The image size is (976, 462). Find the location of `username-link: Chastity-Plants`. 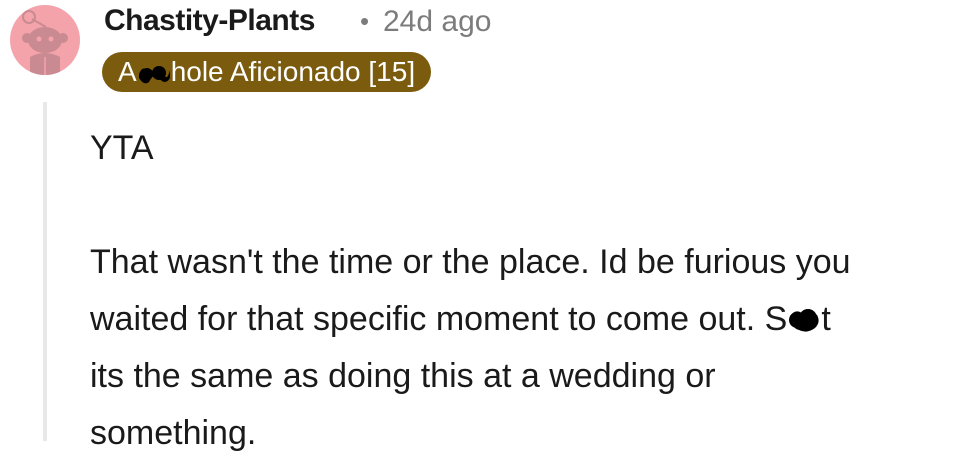

username-link: Chastity-Plants is located at coordinates (209, 21).